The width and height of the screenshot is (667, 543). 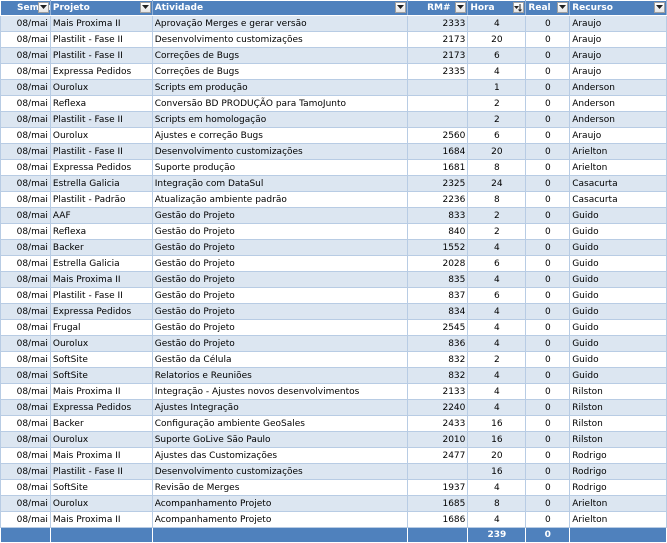 I want to click on cell-atividade: Aprovação Merges e gerar versão, so click(x=280, y=23).